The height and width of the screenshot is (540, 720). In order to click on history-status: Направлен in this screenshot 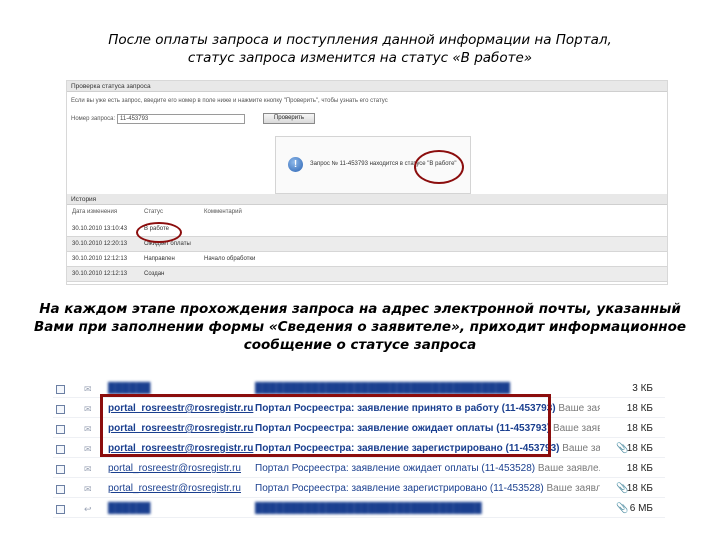, I will do `click(159, 259)`.